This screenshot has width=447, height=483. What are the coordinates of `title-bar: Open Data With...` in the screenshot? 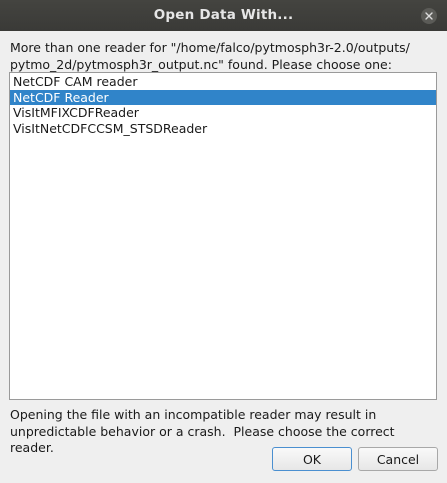 It's located at (223, 15).